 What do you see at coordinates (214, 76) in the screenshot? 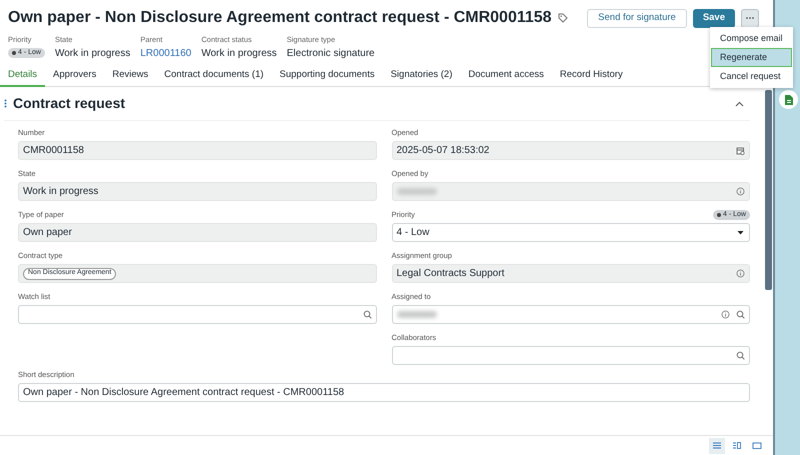
I see `tab: Contract documents (1)` at bounding box center [214, 76].